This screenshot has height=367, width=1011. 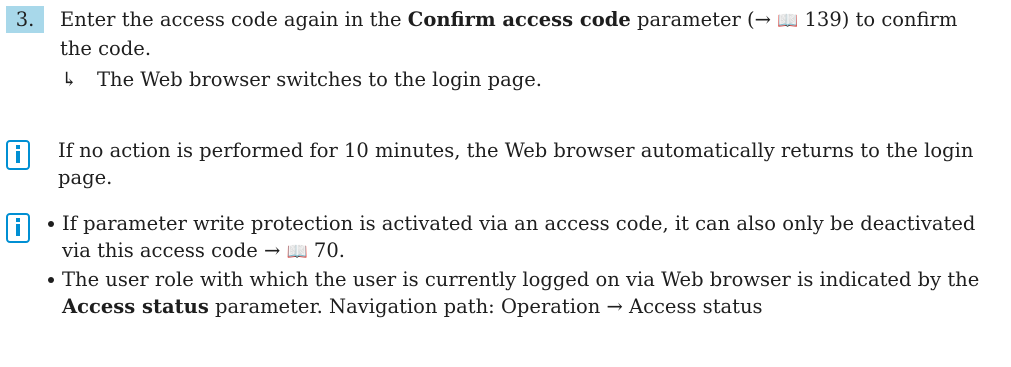 What do you see at coordinates (25, 19) in the screenshot?
I see `step-number: 3.` at bounding box center [25, 19].